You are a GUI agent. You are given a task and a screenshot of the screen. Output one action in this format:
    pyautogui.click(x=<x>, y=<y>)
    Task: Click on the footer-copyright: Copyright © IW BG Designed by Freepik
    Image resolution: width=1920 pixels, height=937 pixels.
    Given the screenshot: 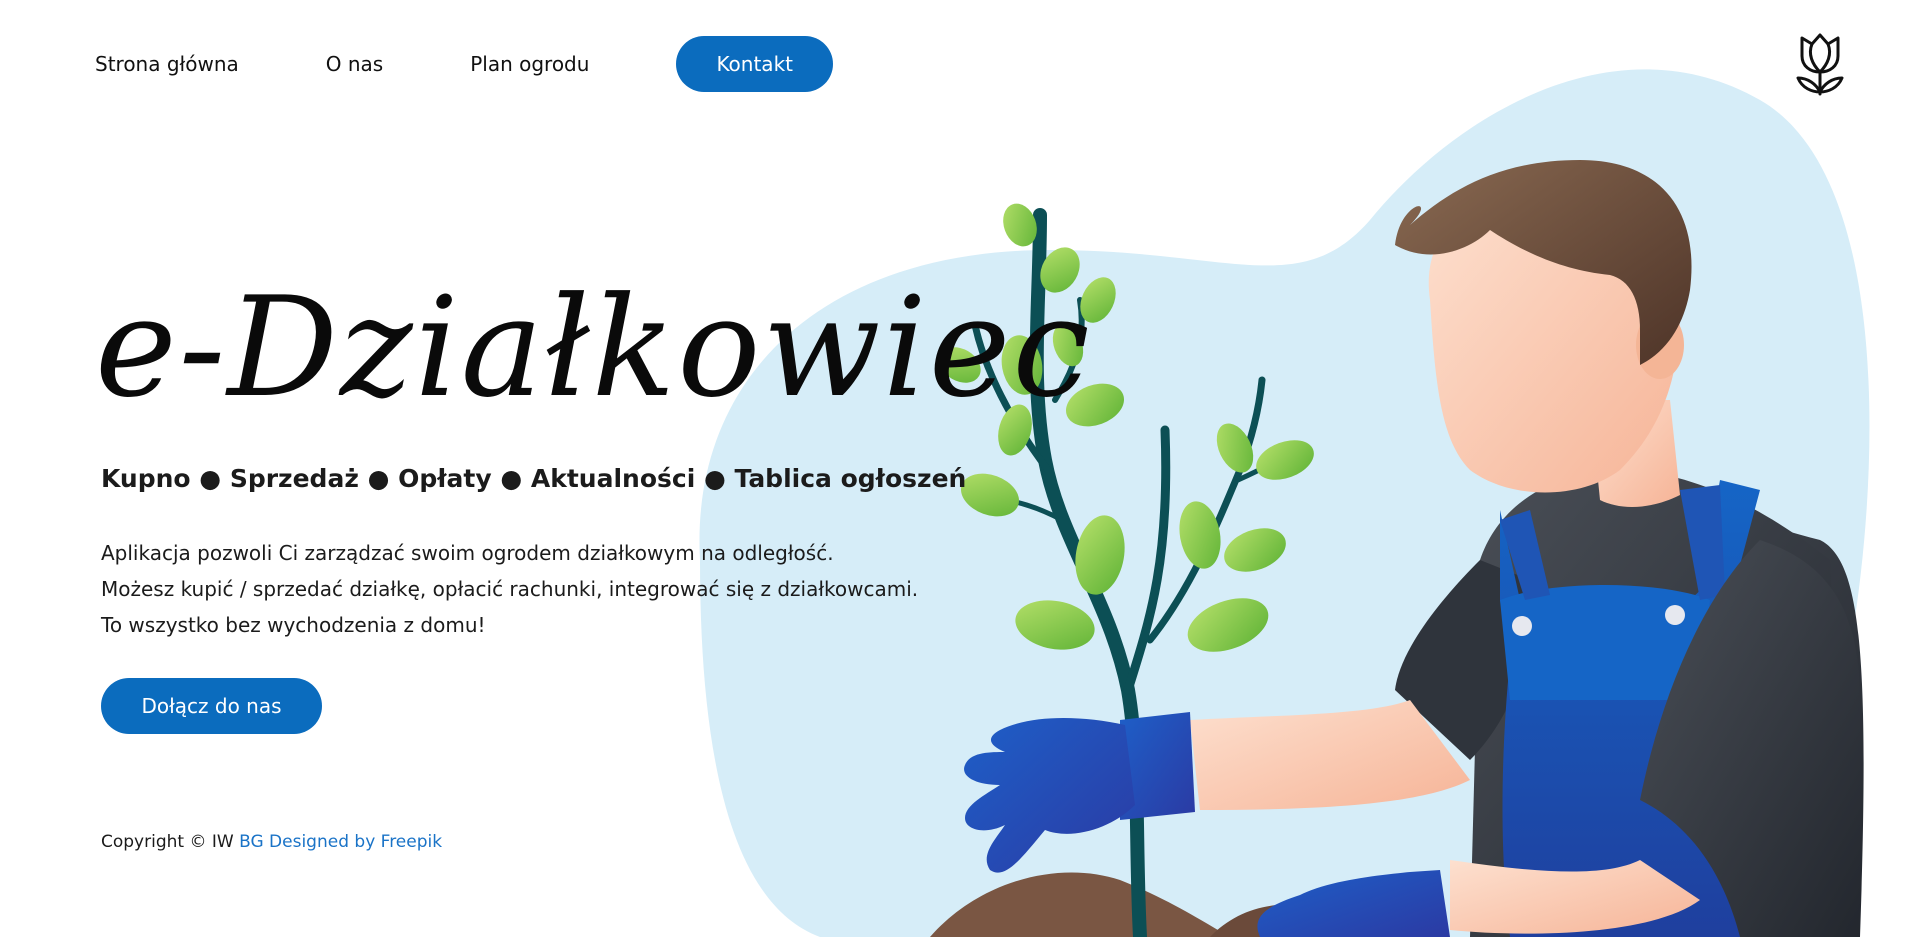 What is the action you would take?
    pyautogui.click(x=271, y=842)
    